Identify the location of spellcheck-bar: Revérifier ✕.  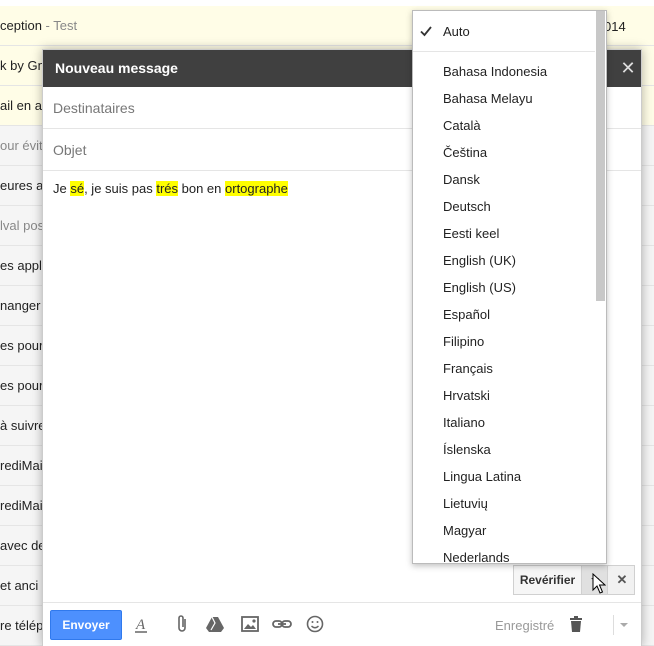
(574, 580).